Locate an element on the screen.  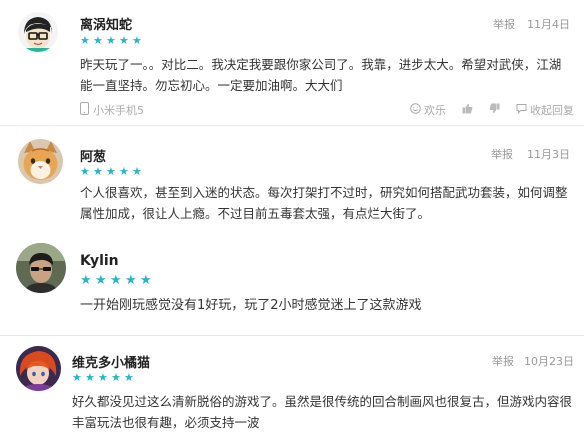
thumbs-down-button is located at coordinates (494, 110).